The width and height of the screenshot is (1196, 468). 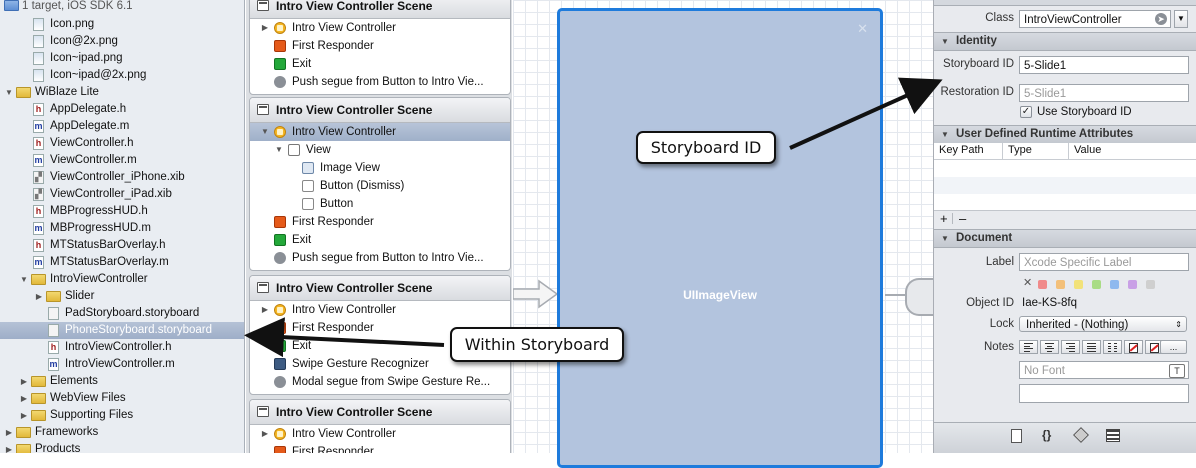 What do you see at coordinates (866, 113) in the screenshot?
I see `storyboard-id-arrow` at bounding box center [866, 113].